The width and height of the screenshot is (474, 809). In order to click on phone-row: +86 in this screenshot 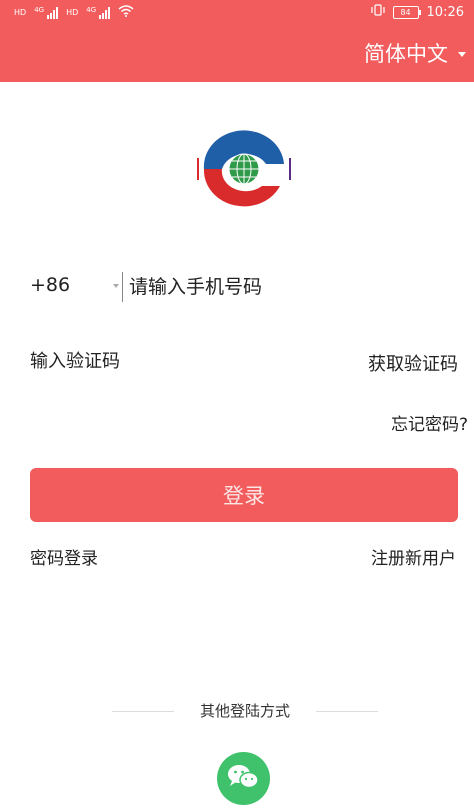, I will do `click(240, 287)`.